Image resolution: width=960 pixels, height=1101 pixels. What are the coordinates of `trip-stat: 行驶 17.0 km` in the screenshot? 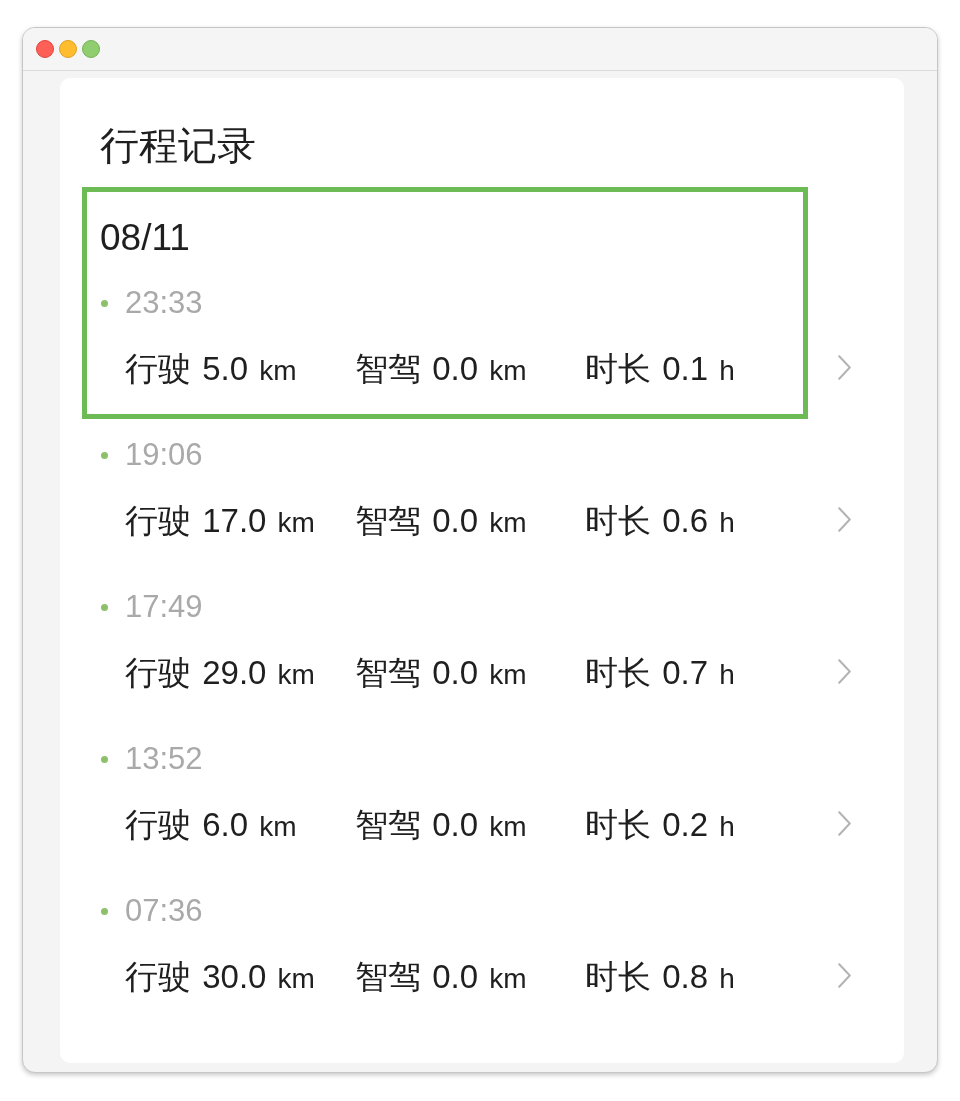 It's located at (220, 521).